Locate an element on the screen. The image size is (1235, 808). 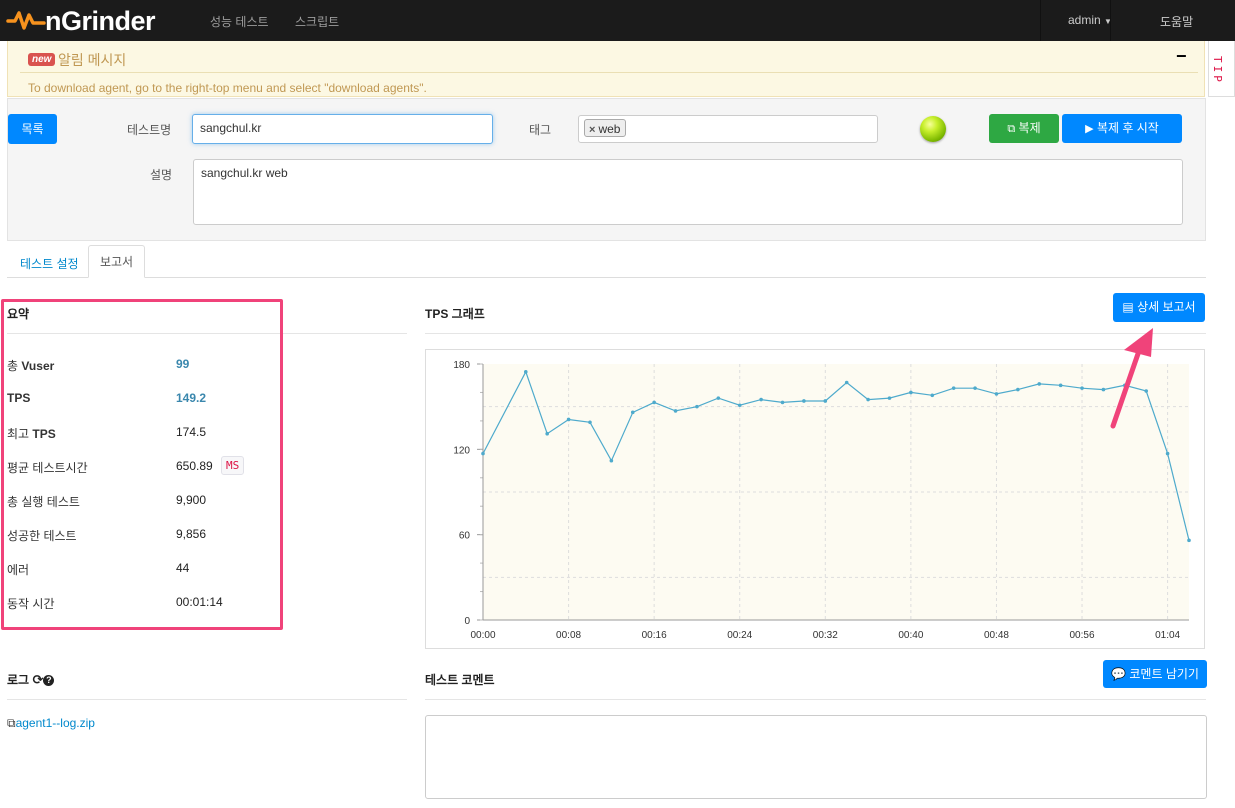
copy-and-start-button: ▶ 복제 후 시작 is located at coordinates (1122, 128).